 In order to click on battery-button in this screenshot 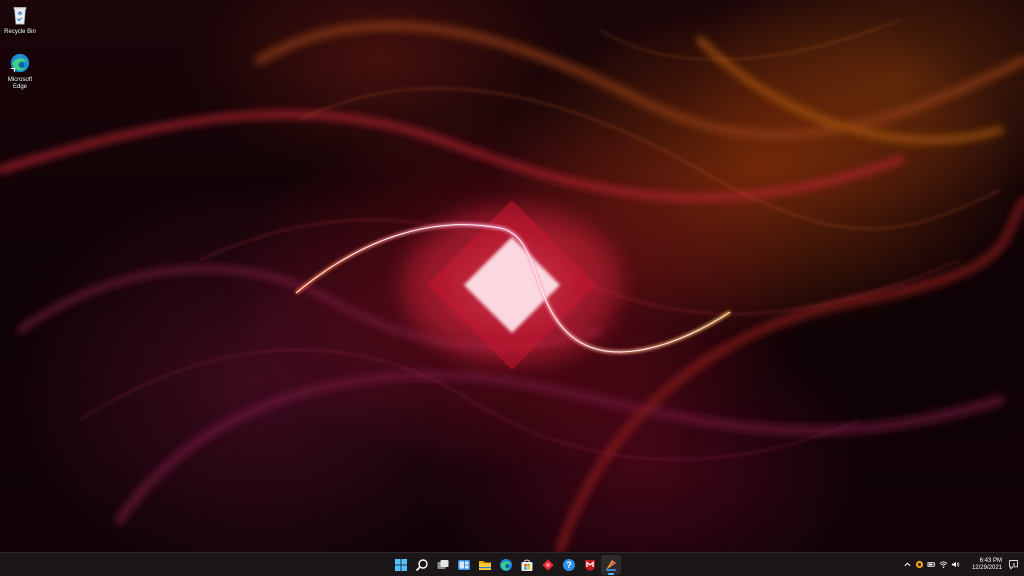, I will do `click(932, 565)`.